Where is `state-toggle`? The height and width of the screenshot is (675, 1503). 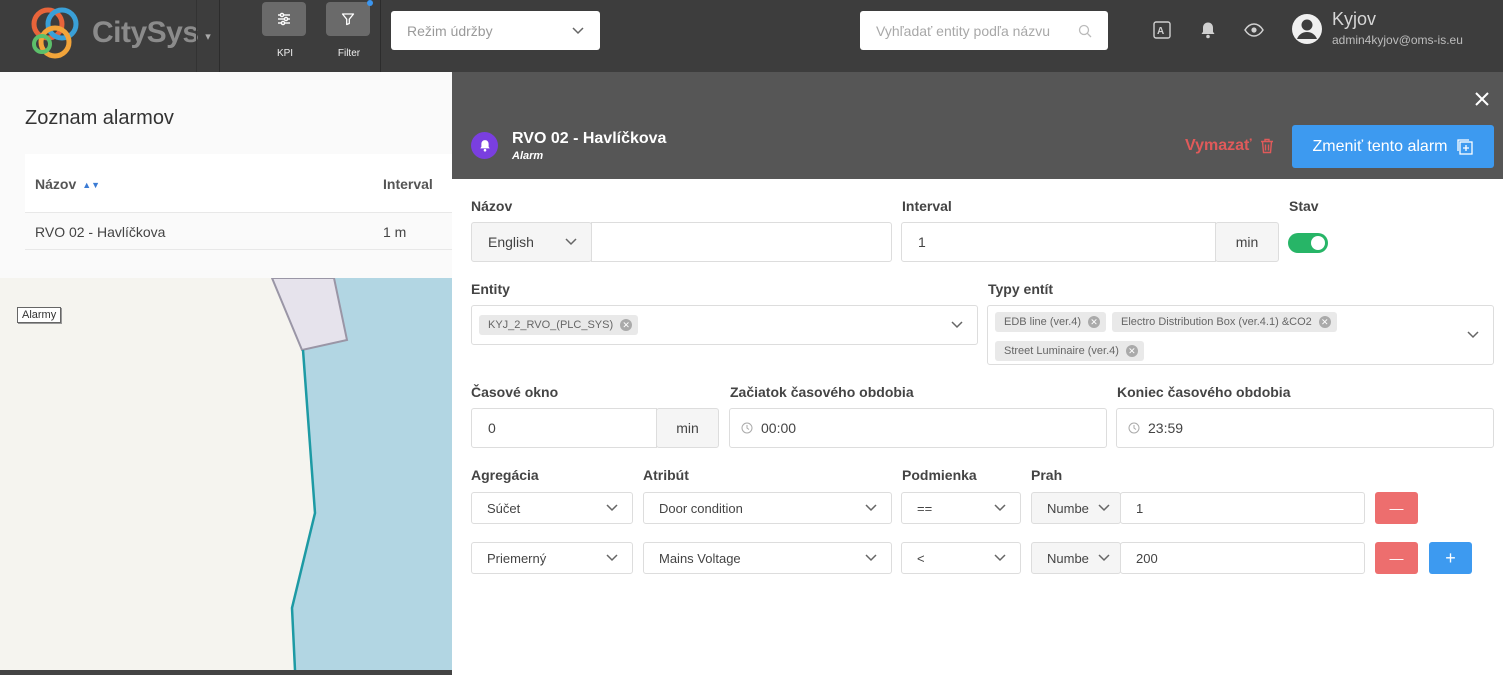
state-toggle is located at coordinates (1308, 243).